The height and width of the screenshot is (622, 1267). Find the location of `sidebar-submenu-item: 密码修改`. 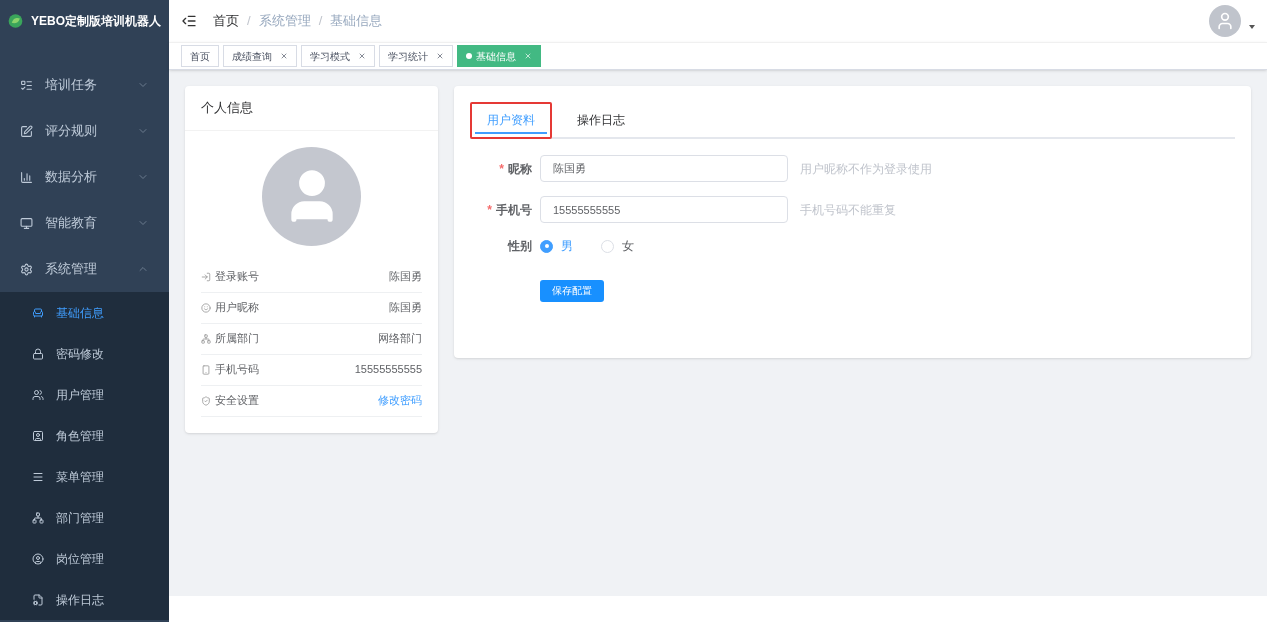

sidebar-submenu-item: 密码修改 is located at coordinates (84, 353).